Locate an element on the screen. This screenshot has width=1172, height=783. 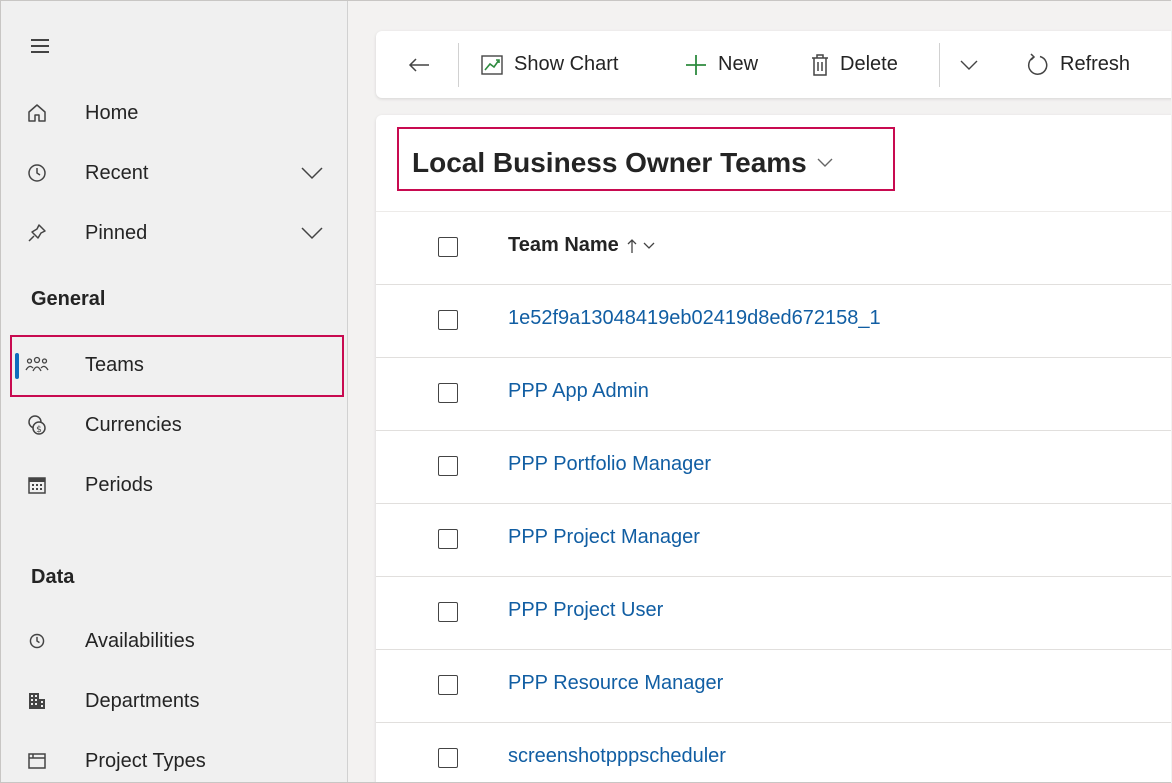
chart-icon is located at coordinates (492, 65).